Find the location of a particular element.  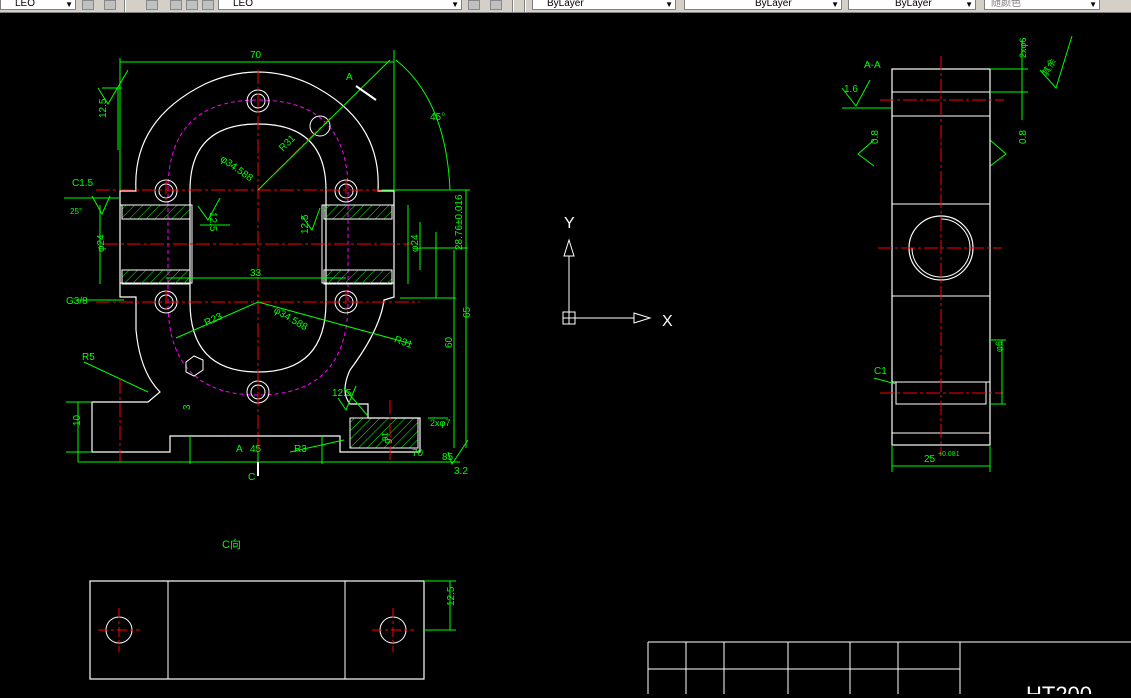

section-width: 25 is located at coordinates (930, 459).